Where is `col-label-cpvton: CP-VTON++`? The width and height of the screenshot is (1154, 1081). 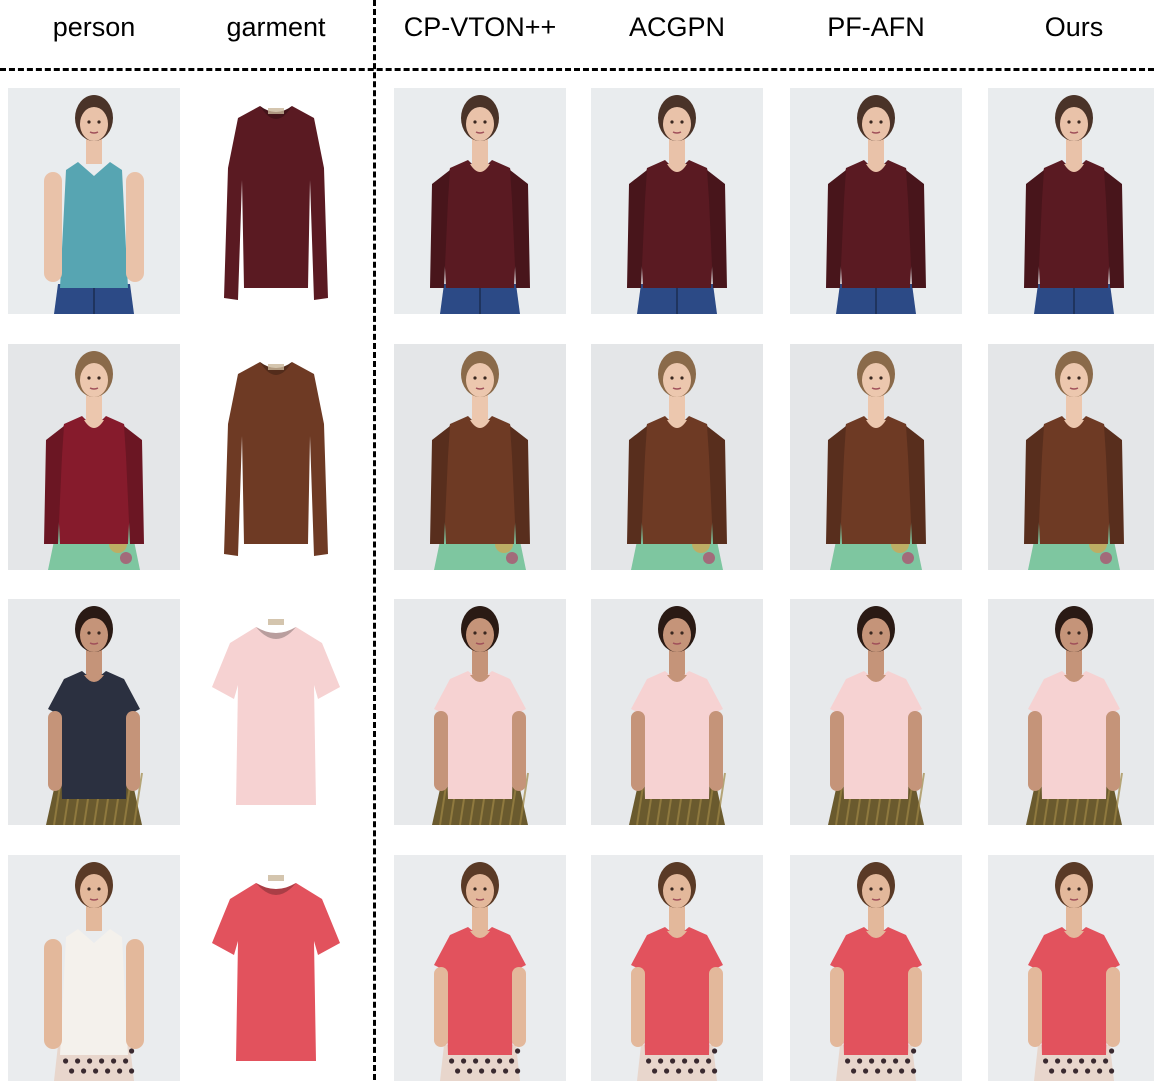 col-label-cpvton: CP-VTON++ is located at coordinates (480, 27).